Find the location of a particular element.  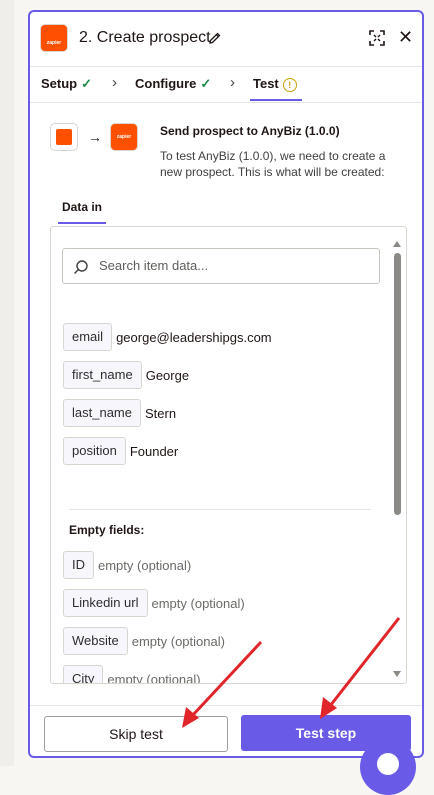

tab-setup-label: Setup is located at coordinates (59, 83).